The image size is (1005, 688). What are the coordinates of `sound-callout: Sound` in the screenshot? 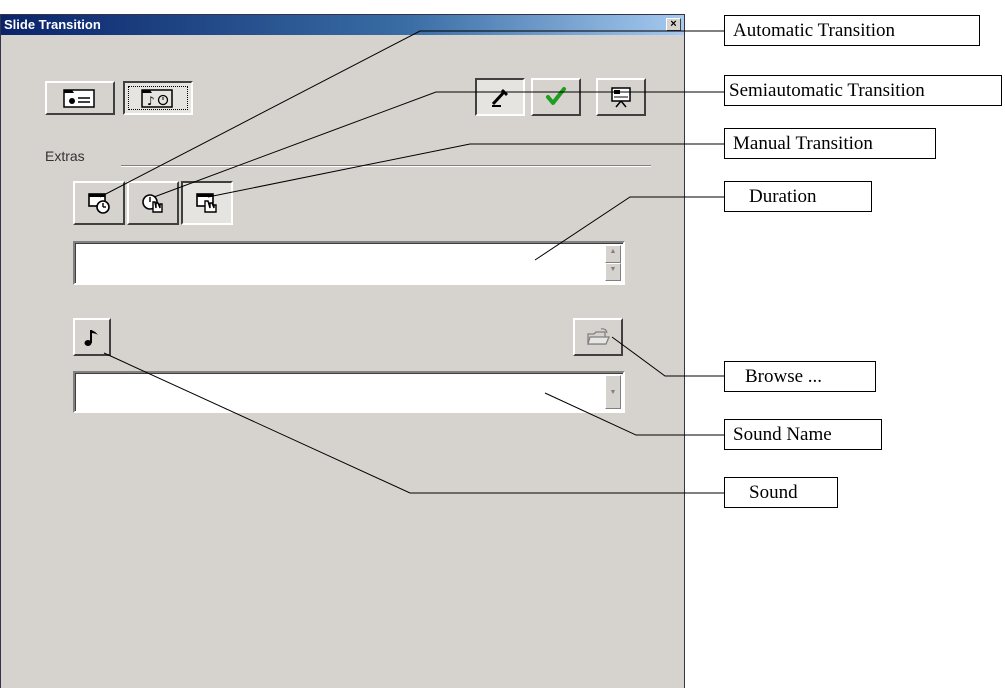 It's located at (781, 492).